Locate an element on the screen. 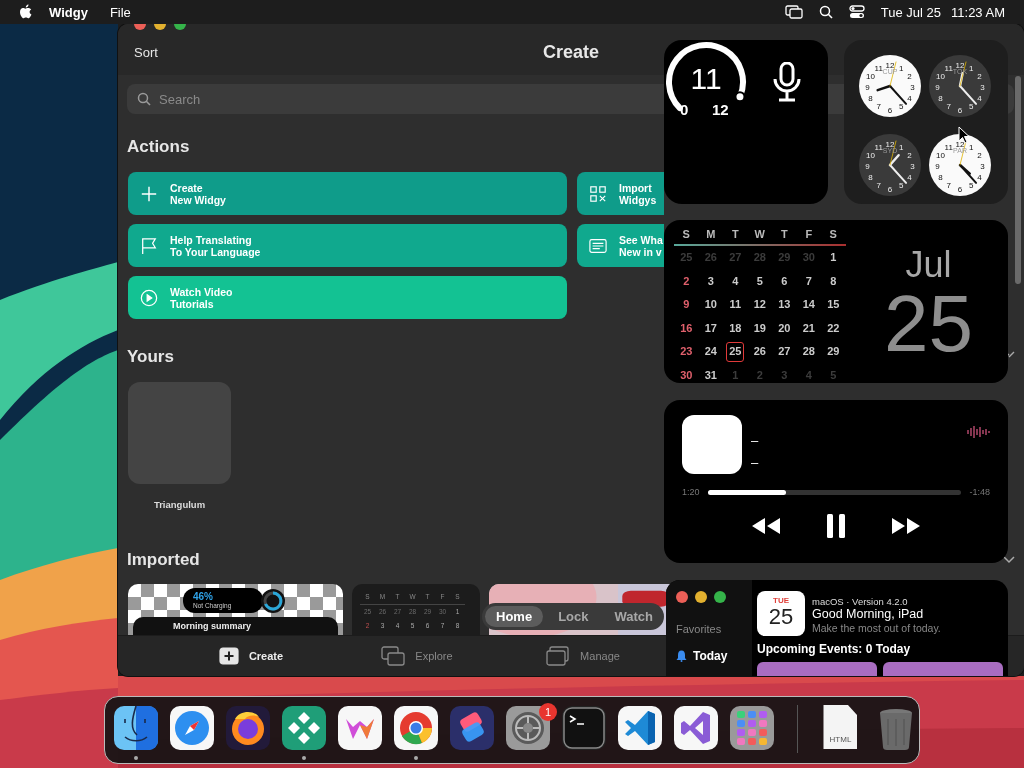 The width and height of the screenshot is (1024, 768). safari-app-icon is located at coordinates (192, 728).